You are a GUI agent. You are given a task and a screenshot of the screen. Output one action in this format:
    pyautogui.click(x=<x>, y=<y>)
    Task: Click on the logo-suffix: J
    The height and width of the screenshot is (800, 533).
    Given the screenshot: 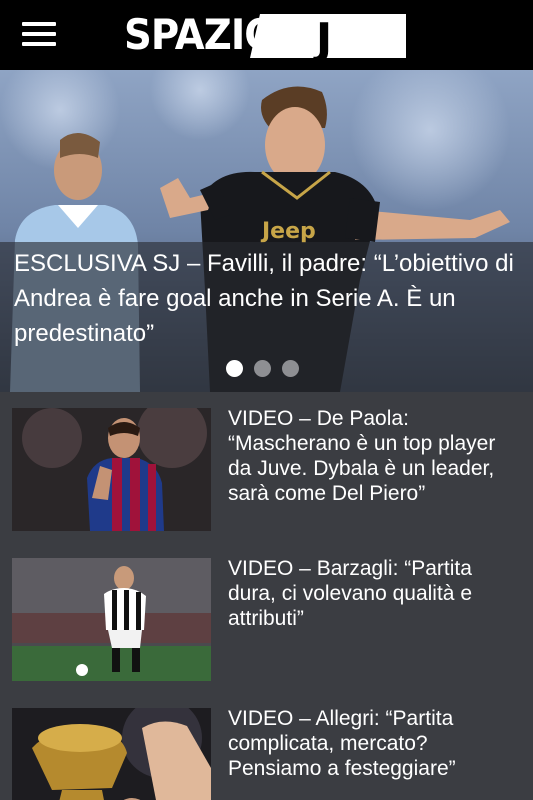 What is the action you would take?
    pyautogui.click(x=322, y=36)
    